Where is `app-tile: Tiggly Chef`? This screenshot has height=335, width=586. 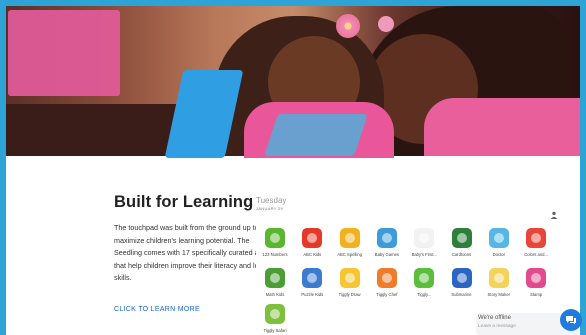
app-tile: Tiggly Chef is located at coordinates (387, 282).